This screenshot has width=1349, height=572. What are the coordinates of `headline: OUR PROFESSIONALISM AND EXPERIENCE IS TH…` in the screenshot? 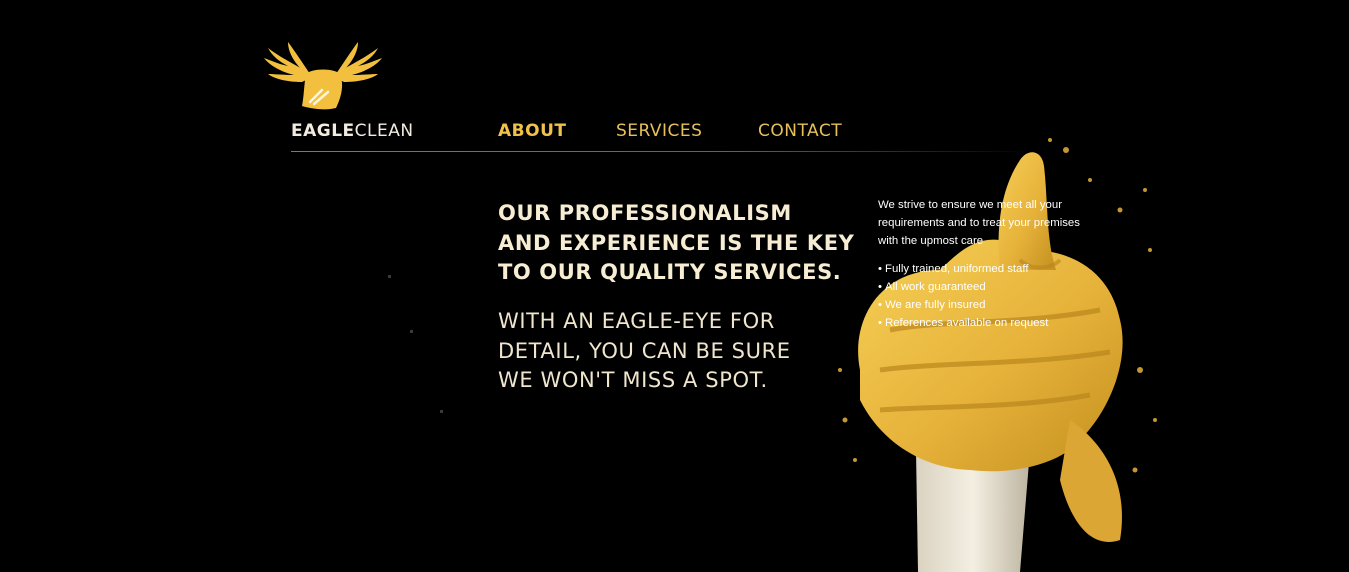 It's located at (676, 243).